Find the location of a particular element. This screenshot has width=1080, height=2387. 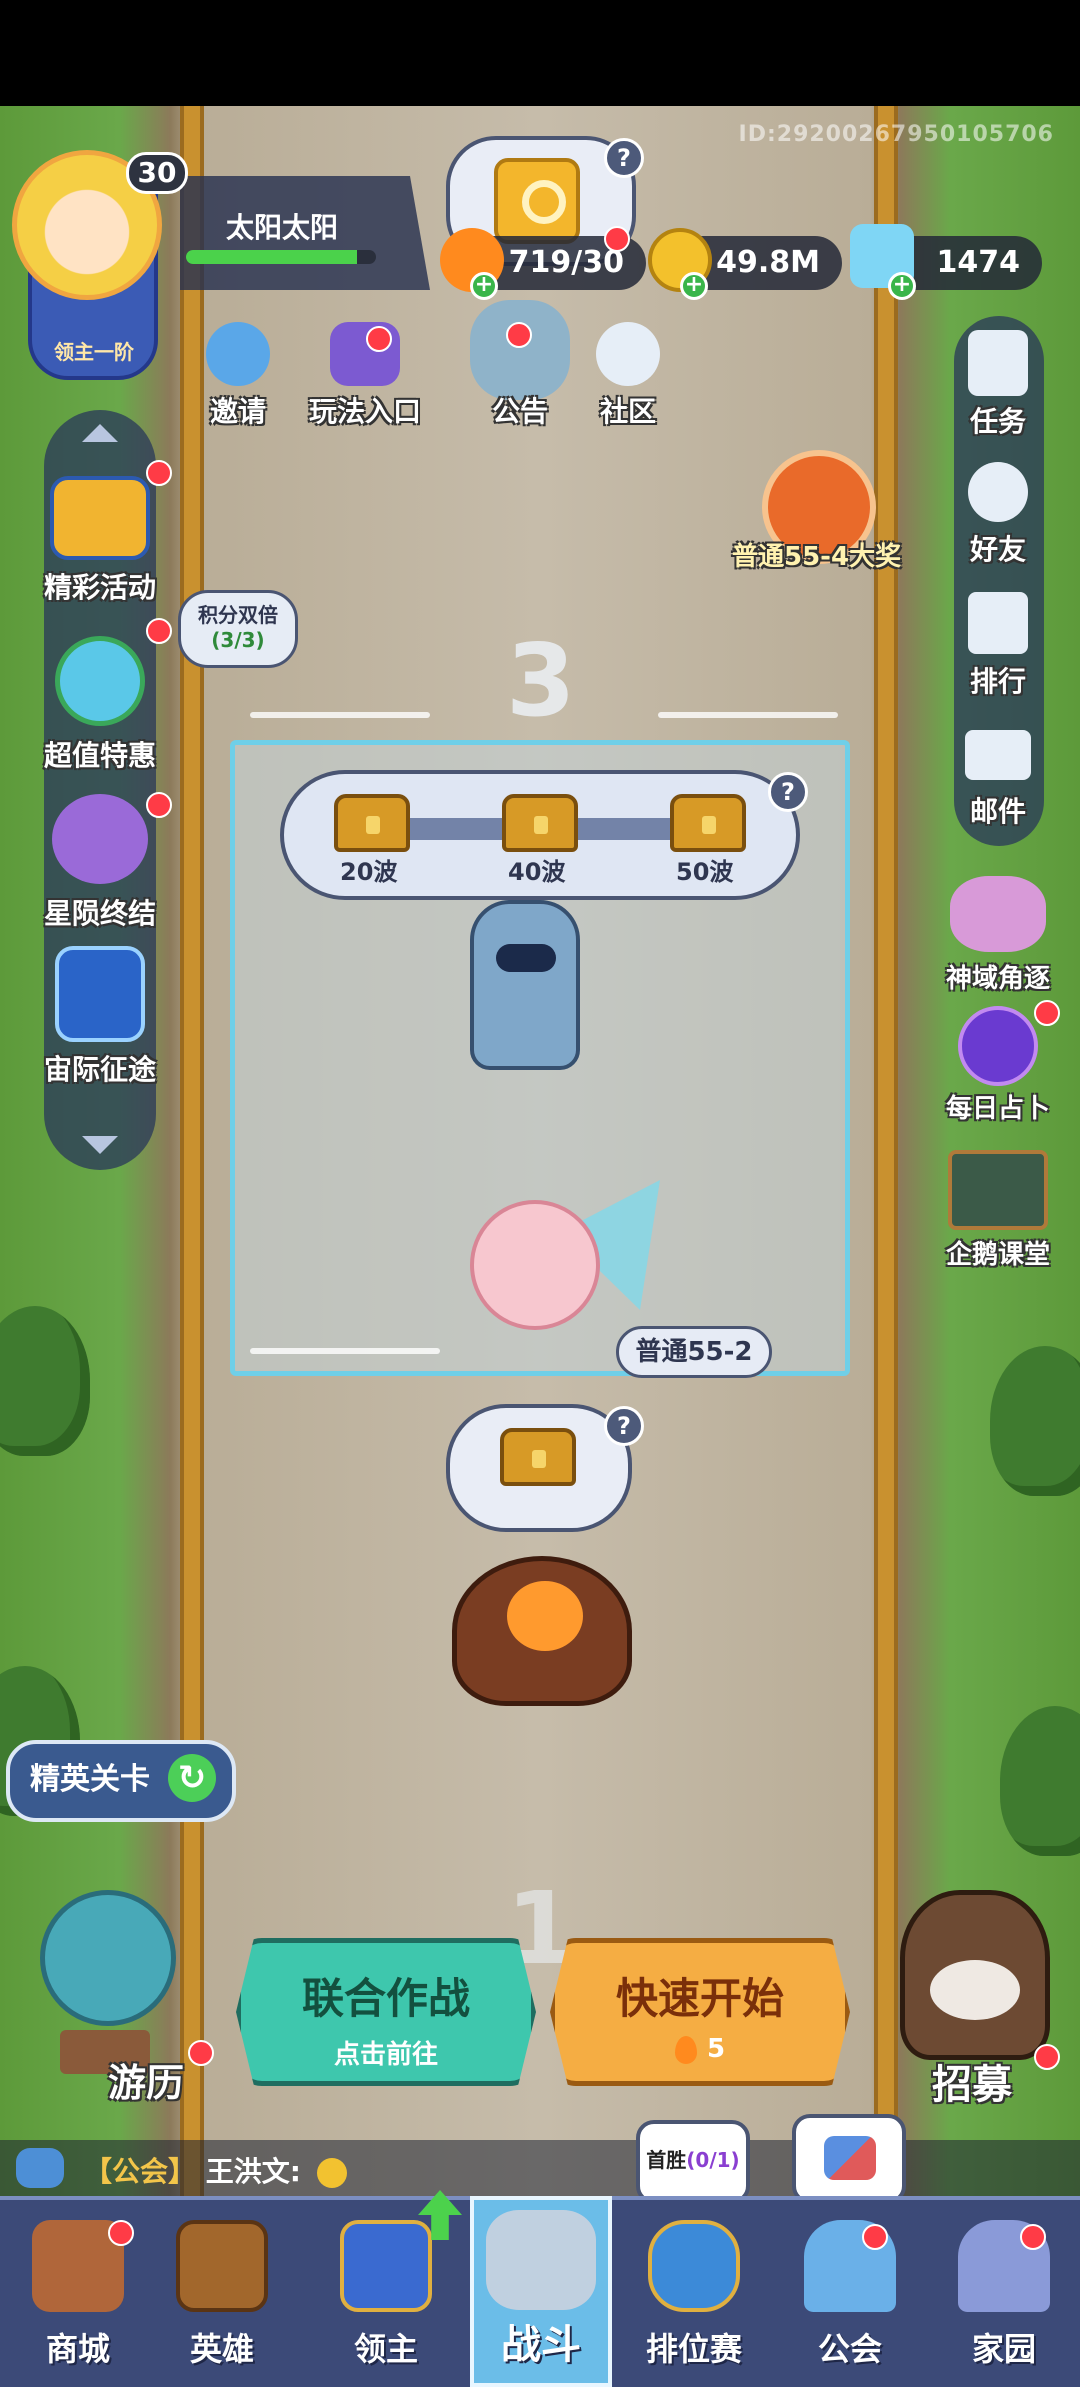

crown-banner-icon is located at coordinates (386, 2266).